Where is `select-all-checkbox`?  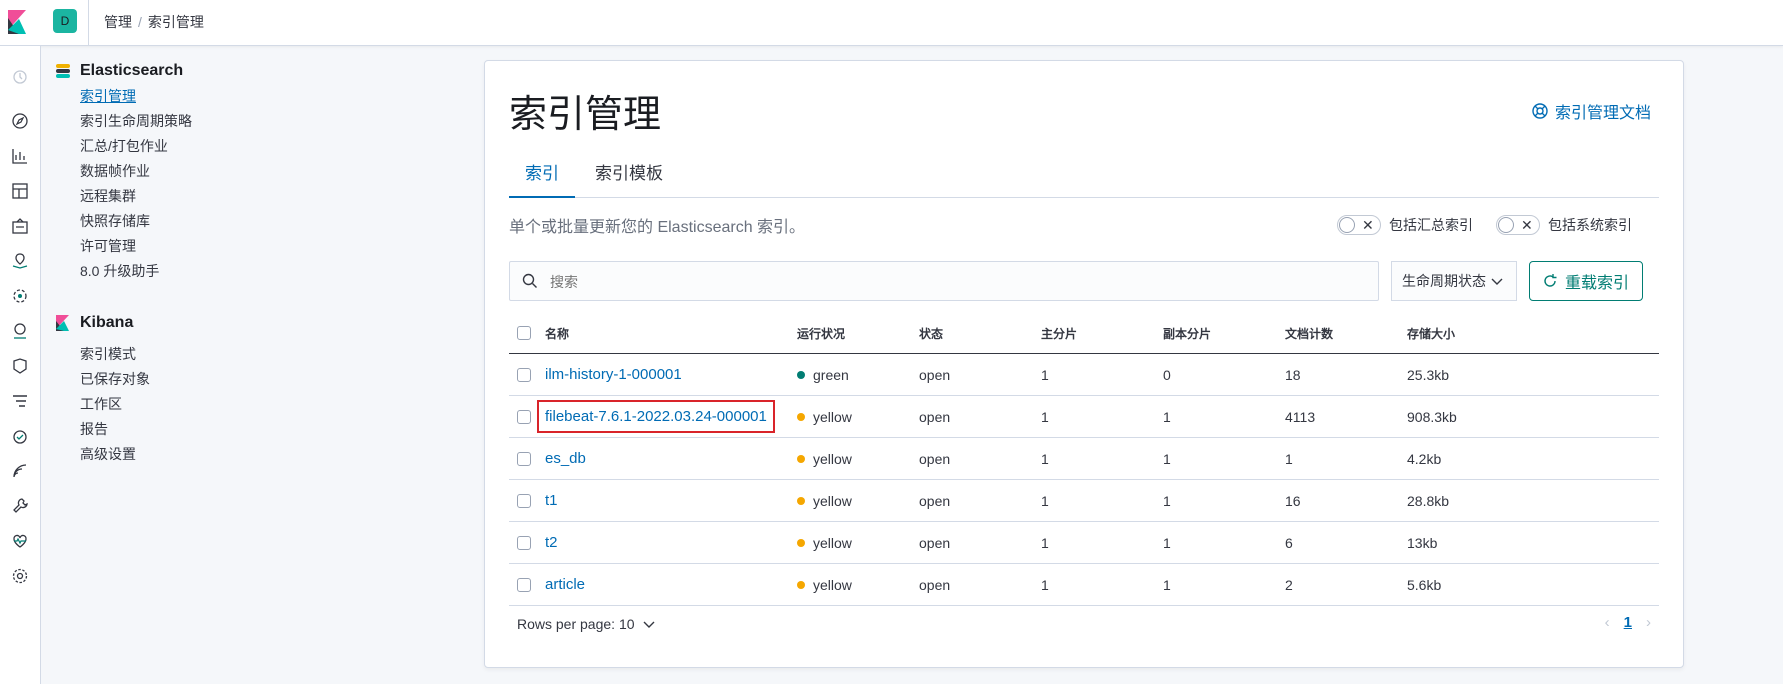 select-all-checkbox is located at coordinates (524, 333).